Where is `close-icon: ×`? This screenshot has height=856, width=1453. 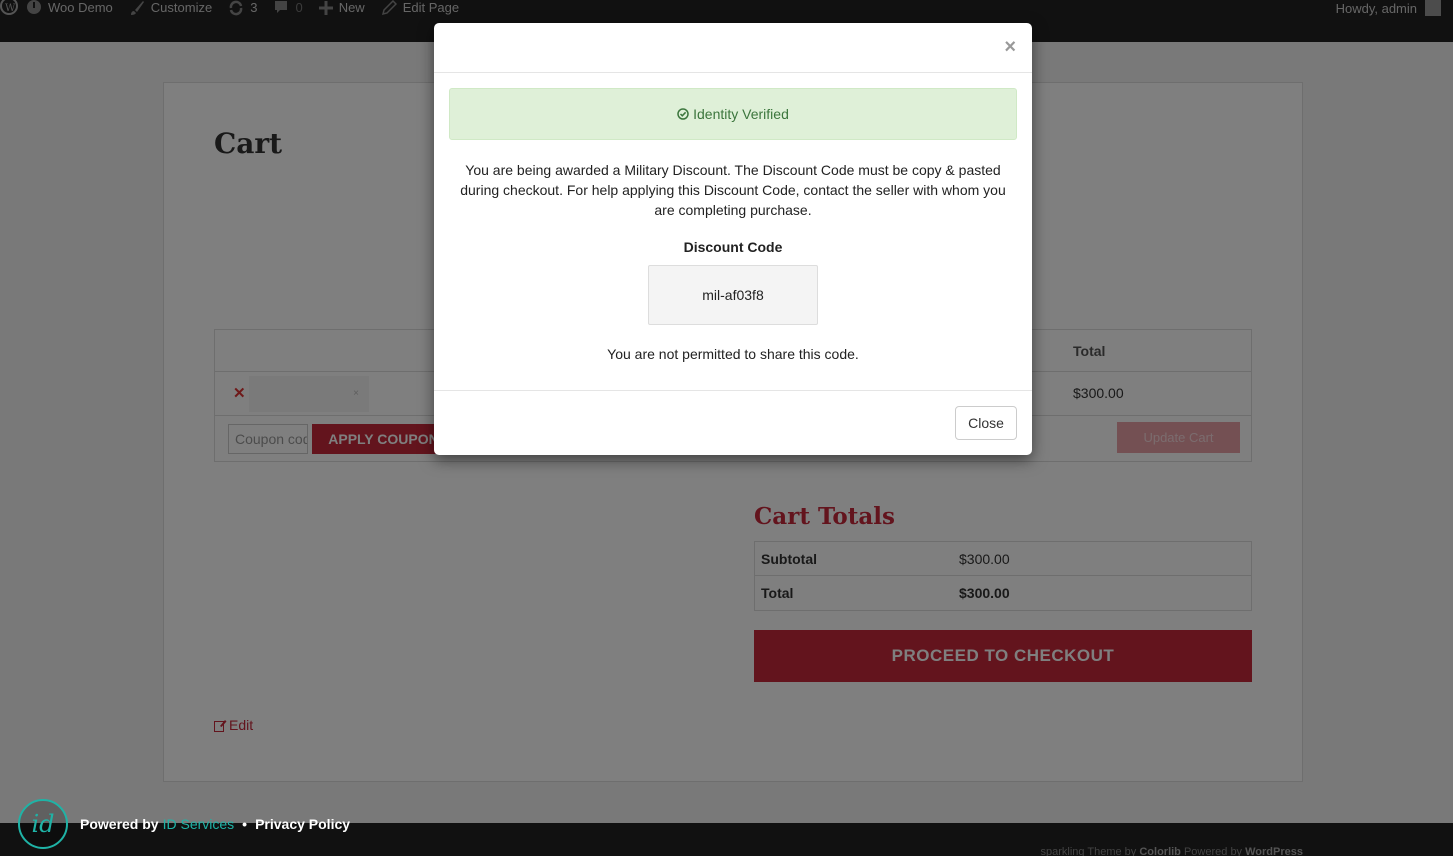
close-icon: × is located at coordinates (1010, 47).